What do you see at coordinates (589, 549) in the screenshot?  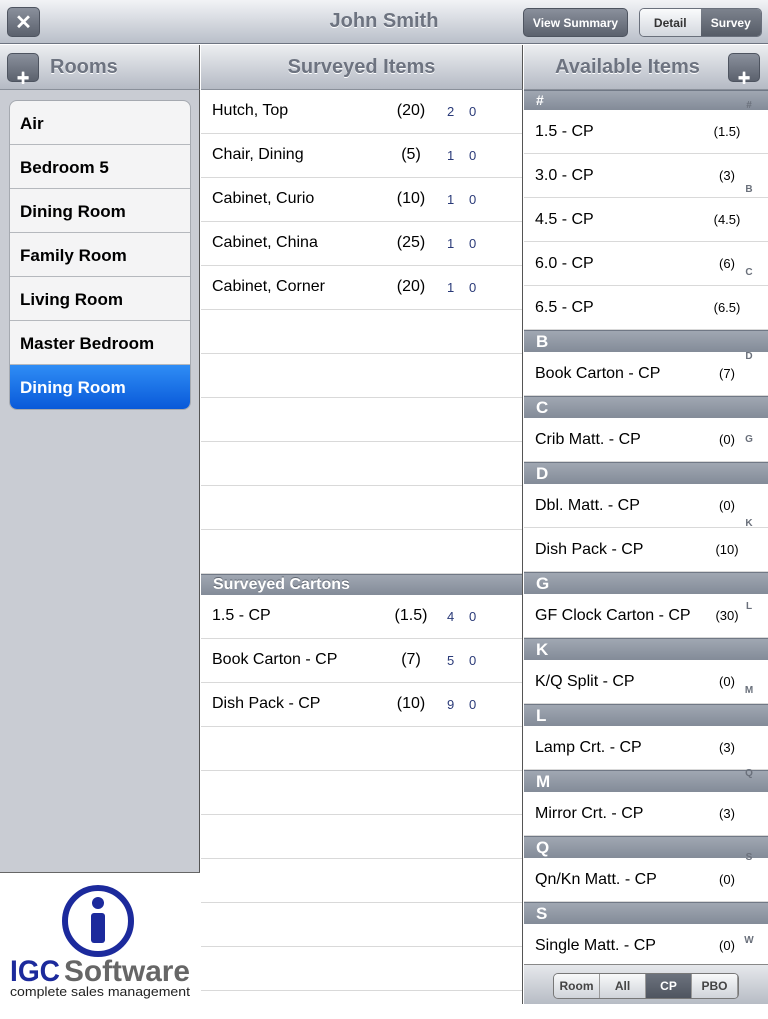 I see `item-name: Dish Pack - CP` at bounding box center [589, 549].